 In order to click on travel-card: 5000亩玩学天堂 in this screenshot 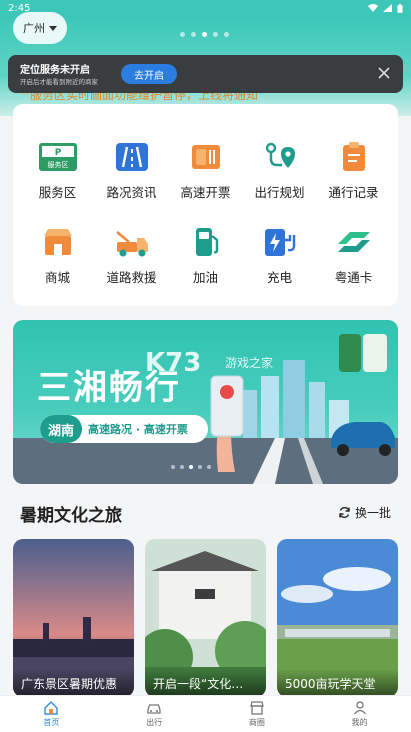, I will do `click(337, 618)`.